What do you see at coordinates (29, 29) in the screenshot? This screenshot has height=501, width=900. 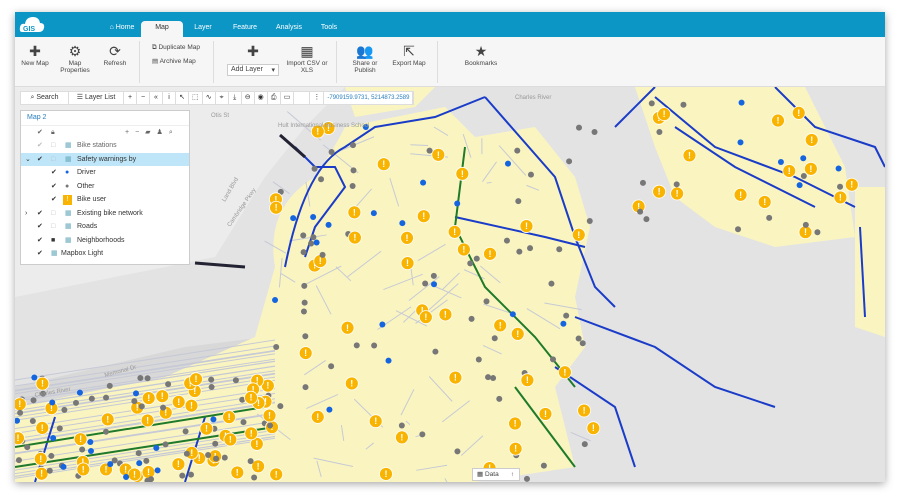 I see `svg-text: GIS` at bounding box center [29, 29].